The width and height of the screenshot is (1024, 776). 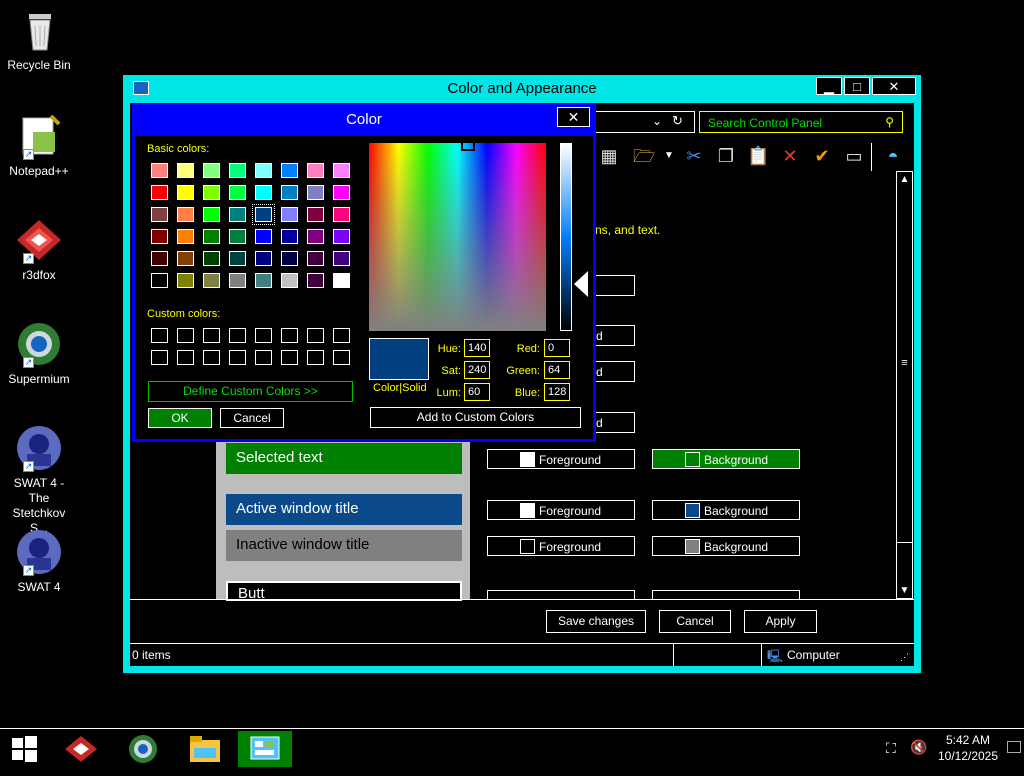 What do you see at coordinates (829, 86) in the screenshot?
I see `minimize-button: ▁` at bounding box center [829, 86].